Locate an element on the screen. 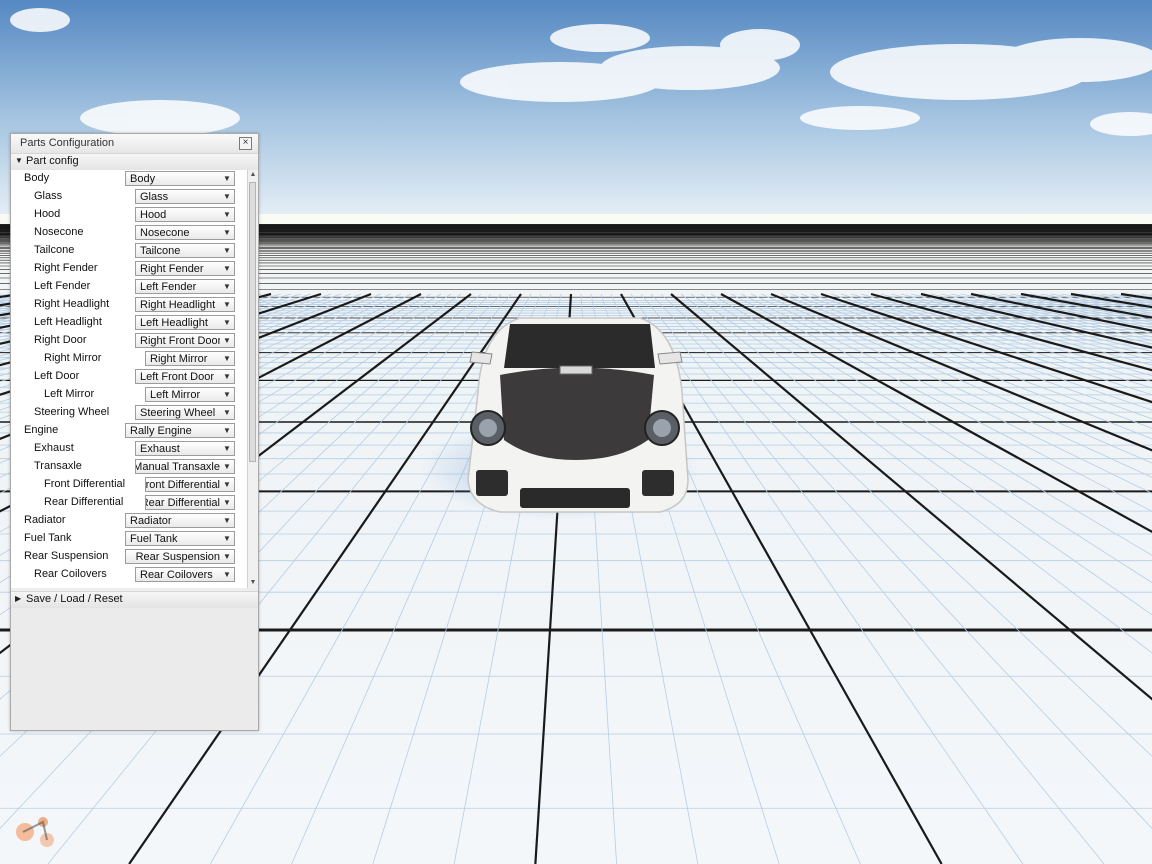 The image size is (1152, 864). part-select: Glass ▼ is located at coordinates (185, 196).